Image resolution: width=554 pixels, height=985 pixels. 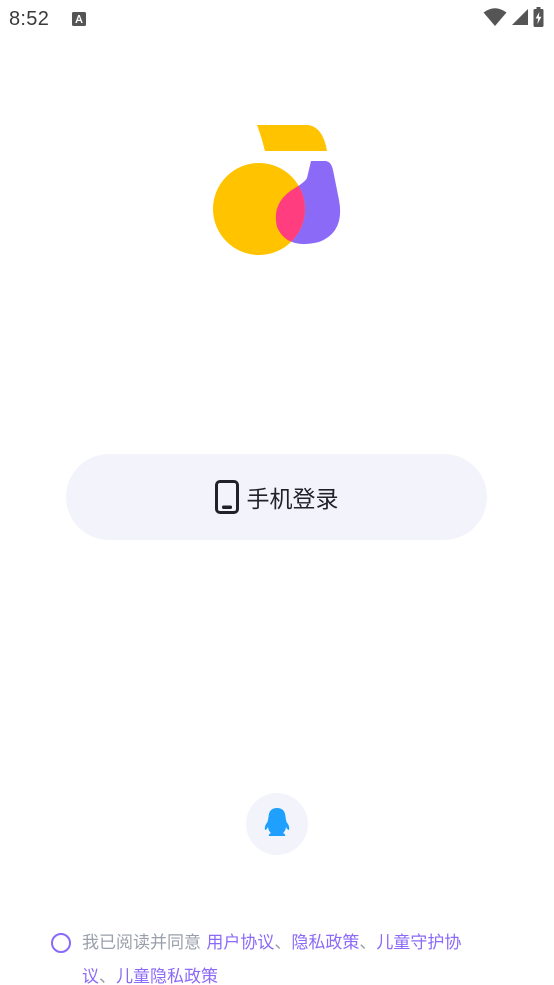 What do you see at coordinates (79, 18) in the screenshot?
I see `font-a-icon` at bounding box center [79, 18].